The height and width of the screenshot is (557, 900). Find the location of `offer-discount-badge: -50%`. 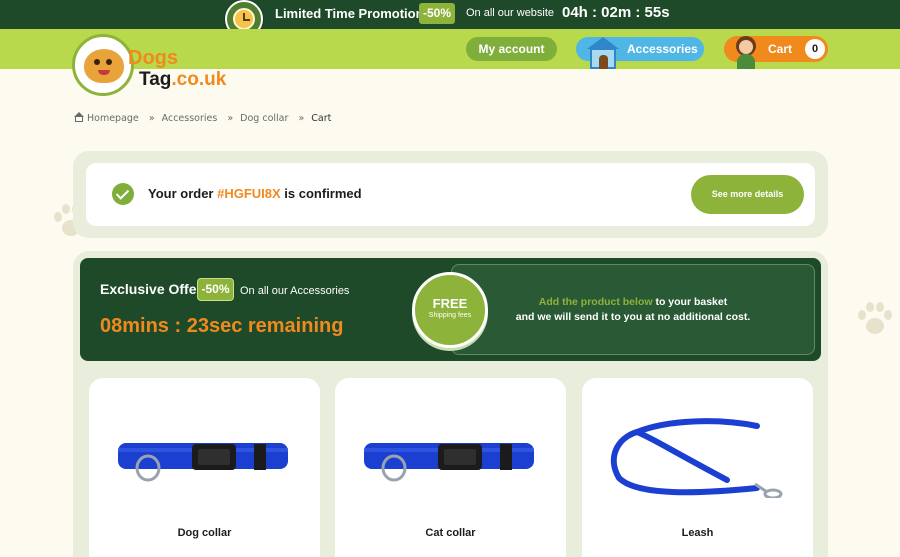

offer-discount-badge: -50% is located at coordinates (215, 289).